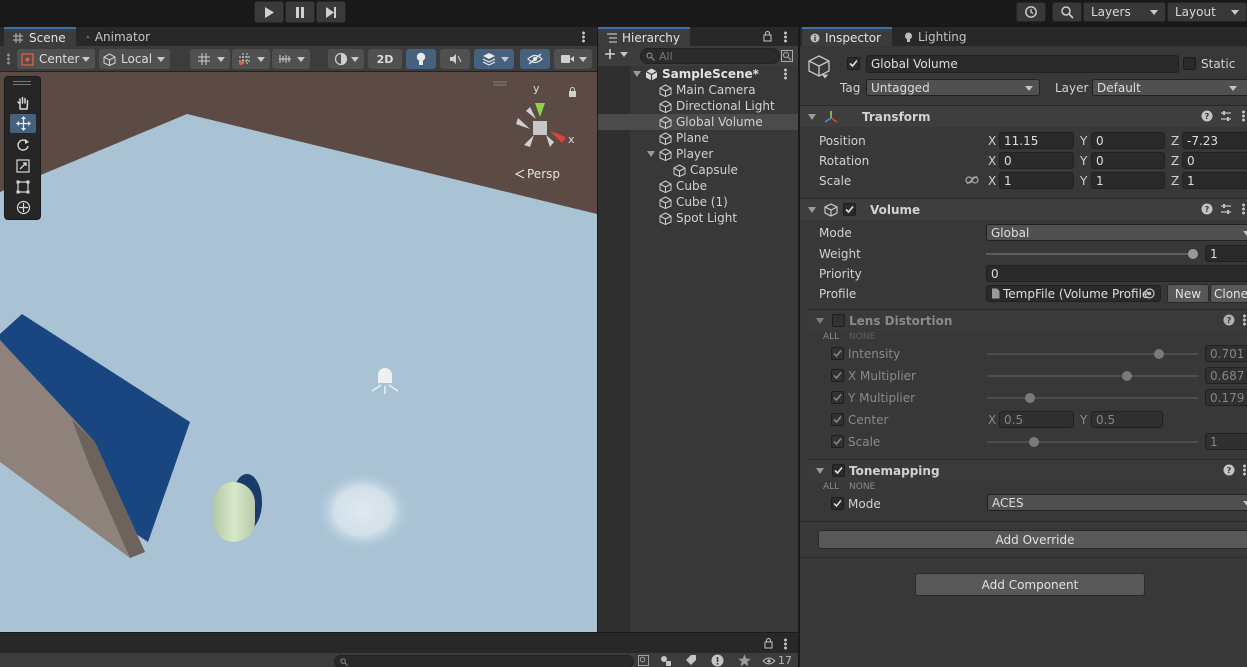  What do you see at coordinates (838, 320) in the screenshot?
I see `lens-distortion-enabled-checkbox` at bounding box center [838, 320].